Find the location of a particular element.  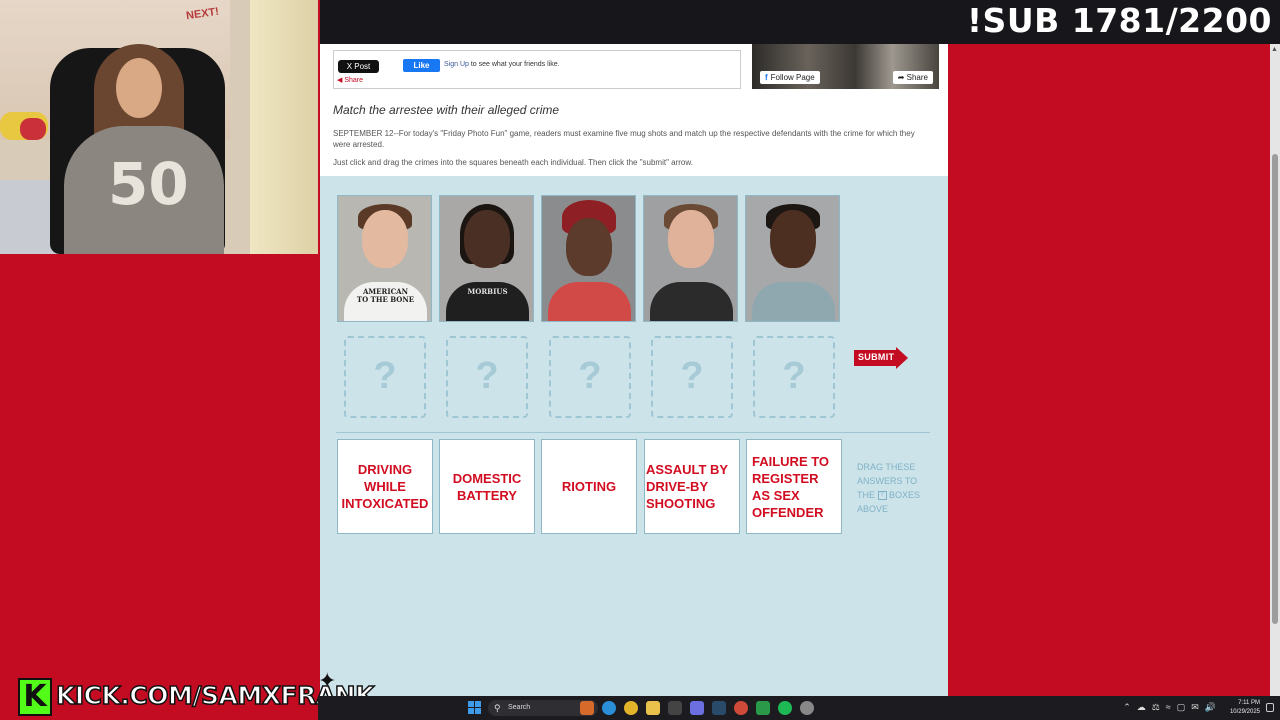

taskbar-clock: 7:11 PM 10/29/2025 is located at coordinates (1245, 708).